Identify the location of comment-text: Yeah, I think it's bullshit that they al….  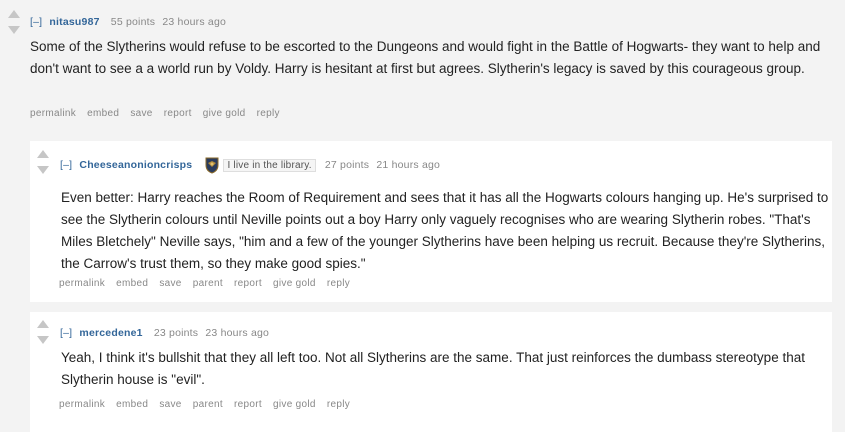
(433, 368).